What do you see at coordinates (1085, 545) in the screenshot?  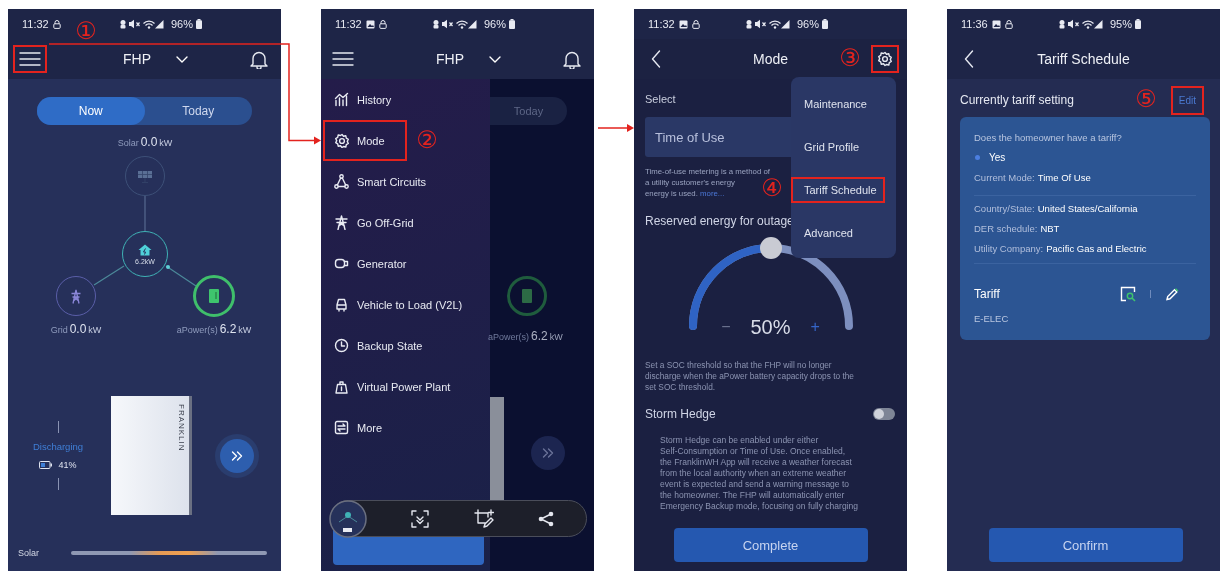 I see `confirm-button: Confirm` at bounding box center [1085, 545].